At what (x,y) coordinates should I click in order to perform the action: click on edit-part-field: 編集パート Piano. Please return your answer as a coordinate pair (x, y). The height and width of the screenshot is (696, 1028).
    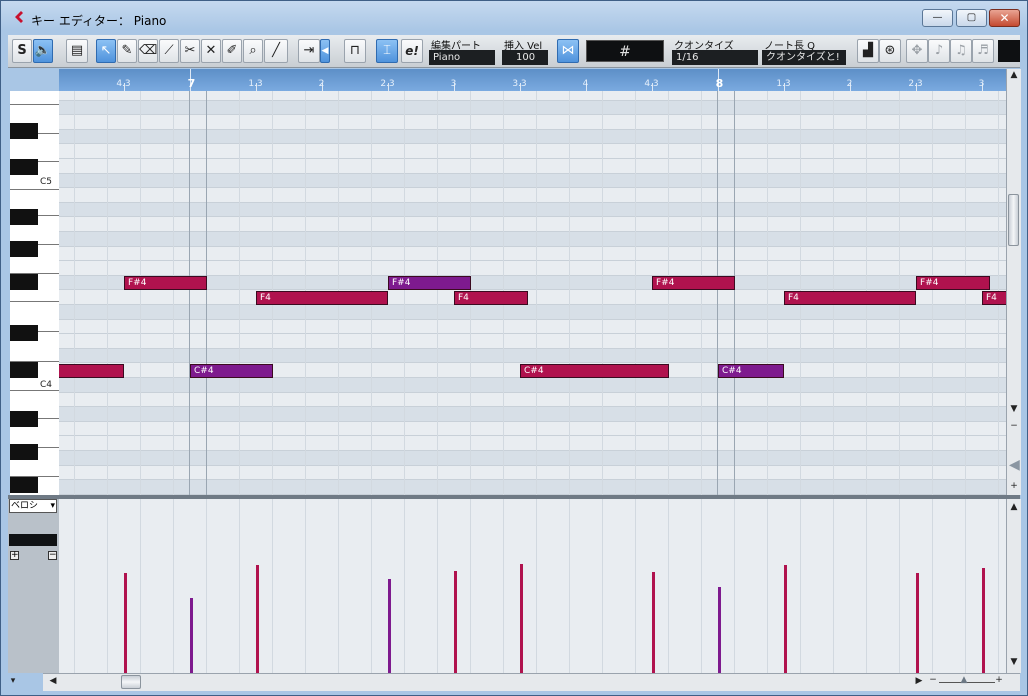
    Looking at the image, I should click on (462, 51).